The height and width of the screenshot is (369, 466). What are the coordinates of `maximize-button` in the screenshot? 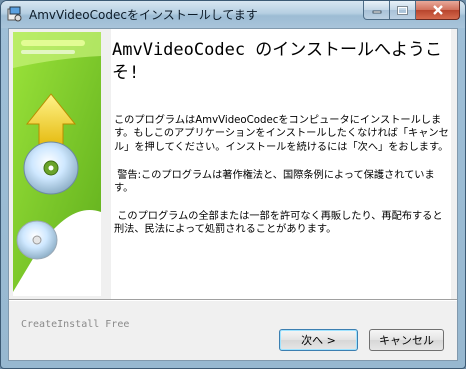 It's located at (403, 10).